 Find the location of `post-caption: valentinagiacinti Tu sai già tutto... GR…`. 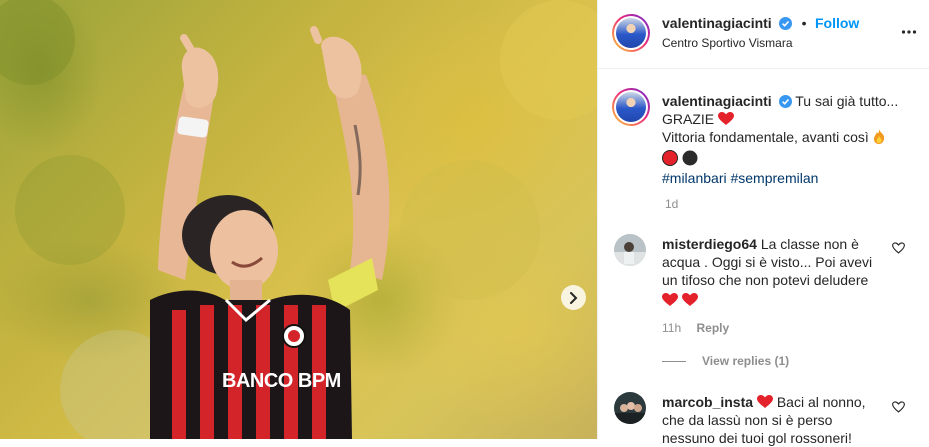

post-caption: valentinagiacinti Tu sai già tutto... GR… is located at coordinates (789, 139).